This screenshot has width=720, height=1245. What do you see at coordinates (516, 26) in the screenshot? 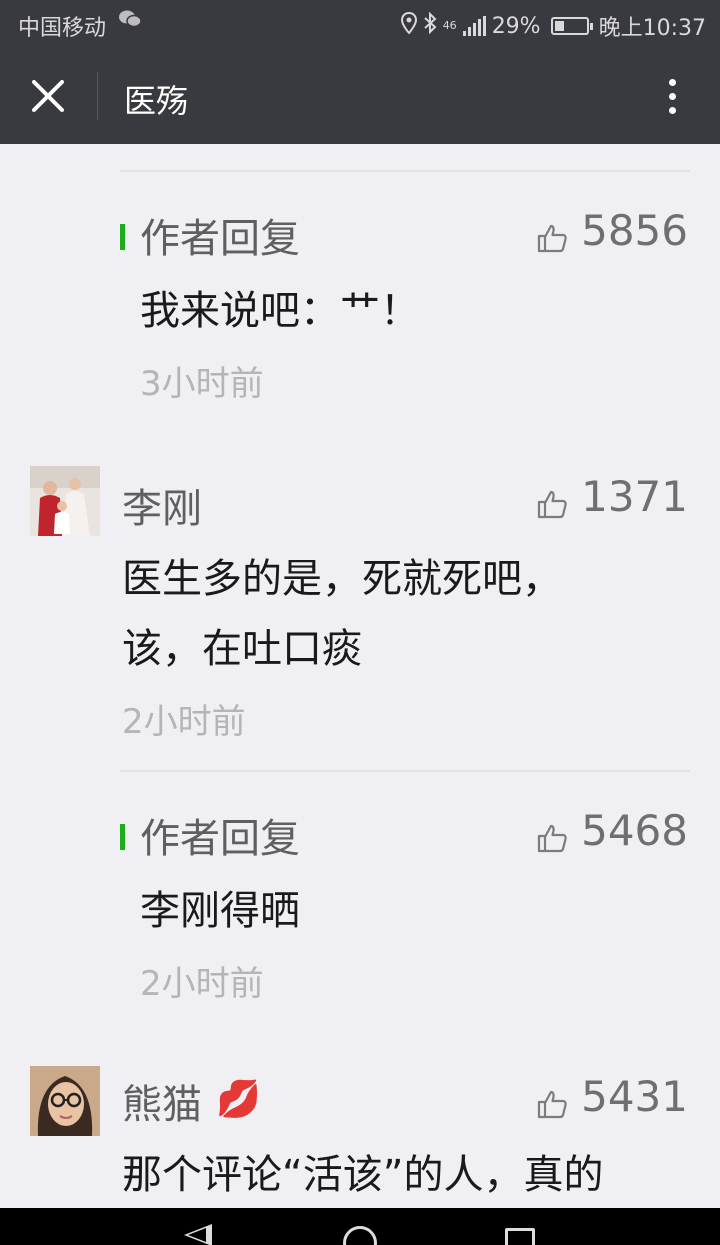
I see `battery-percent: 29%` at bounding box center [516, 26].